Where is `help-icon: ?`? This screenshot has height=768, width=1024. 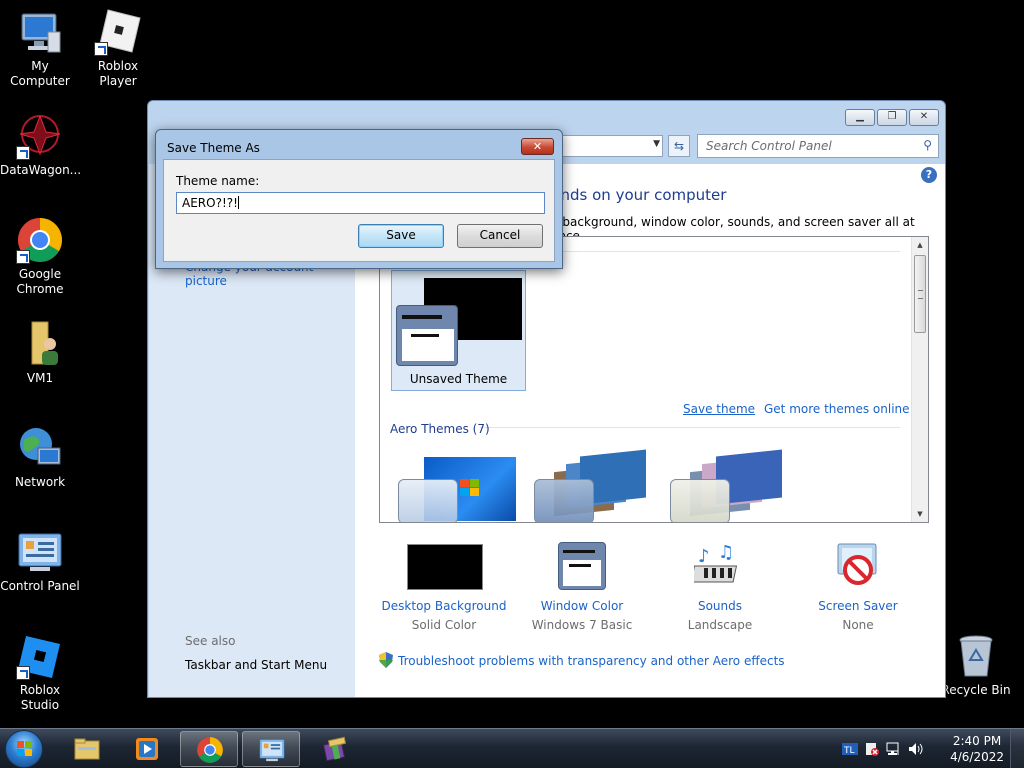 help-icon: ? is located at coordinates (929, 175).